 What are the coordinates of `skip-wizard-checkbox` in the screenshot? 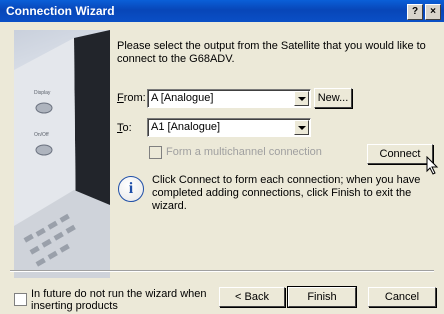 It's located at (20, 299).